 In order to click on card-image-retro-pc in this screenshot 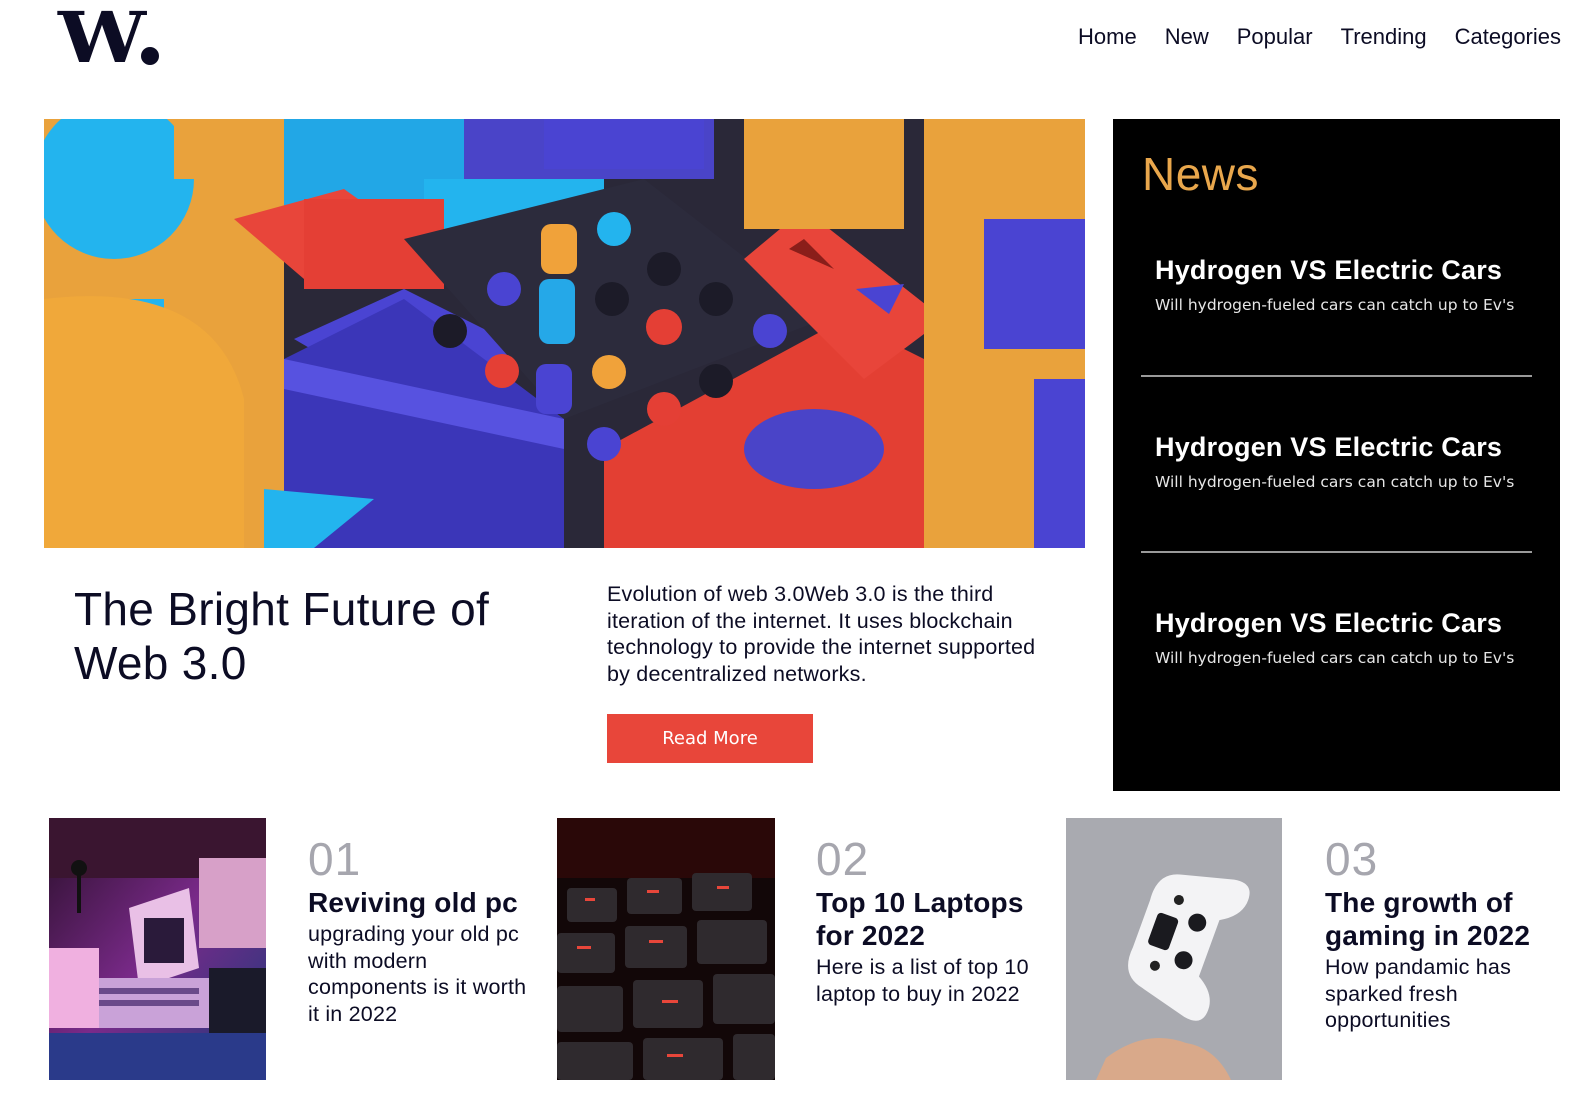, I will do `click(157, 949)`.